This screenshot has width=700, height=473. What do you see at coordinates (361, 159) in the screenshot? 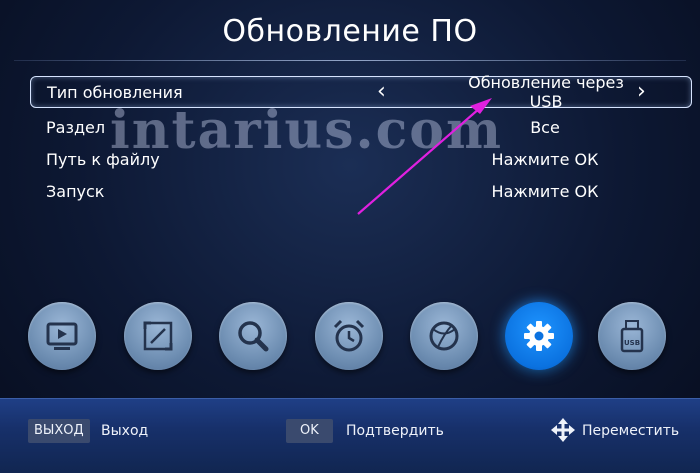
I see `menu-item-file-path: Путь к файлу Нажмите ОК` at bounding box center [361, 159].